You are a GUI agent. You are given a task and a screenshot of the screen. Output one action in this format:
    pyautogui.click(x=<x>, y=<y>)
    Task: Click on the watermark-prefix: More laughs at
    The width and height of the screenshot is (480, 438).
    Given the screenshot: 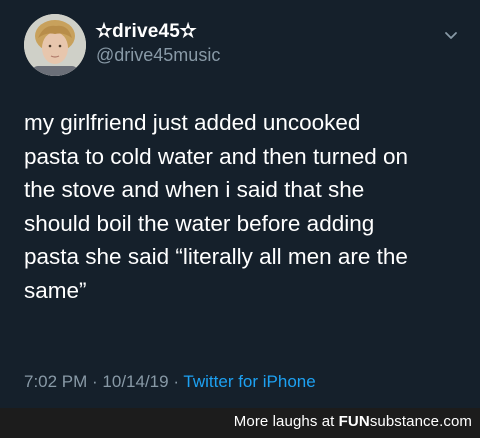 What is the action you would take?
    pyautogui.click(x=286, y=421)
    